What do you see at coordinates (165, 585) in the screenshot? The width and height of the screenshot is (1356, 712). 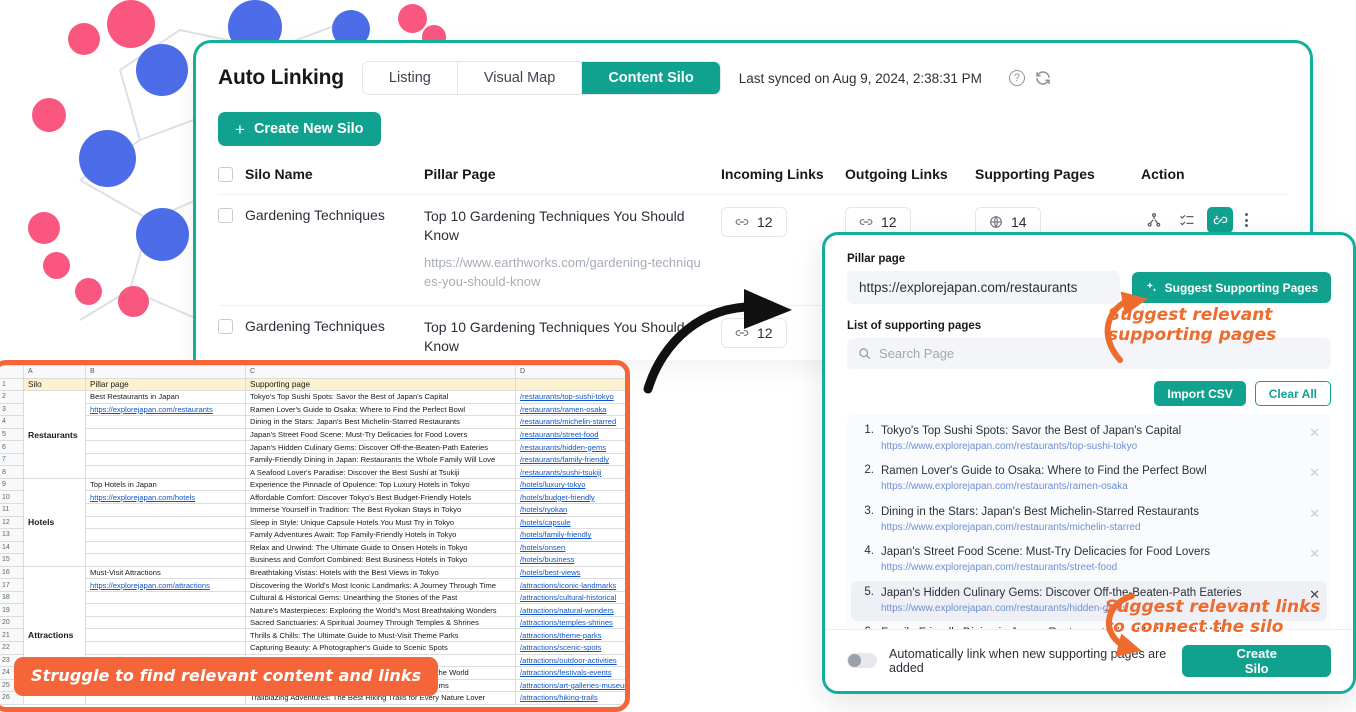 I see `pillar-url-cell: https://explorejapan.com/attractions` at bounding box center [165, 585].